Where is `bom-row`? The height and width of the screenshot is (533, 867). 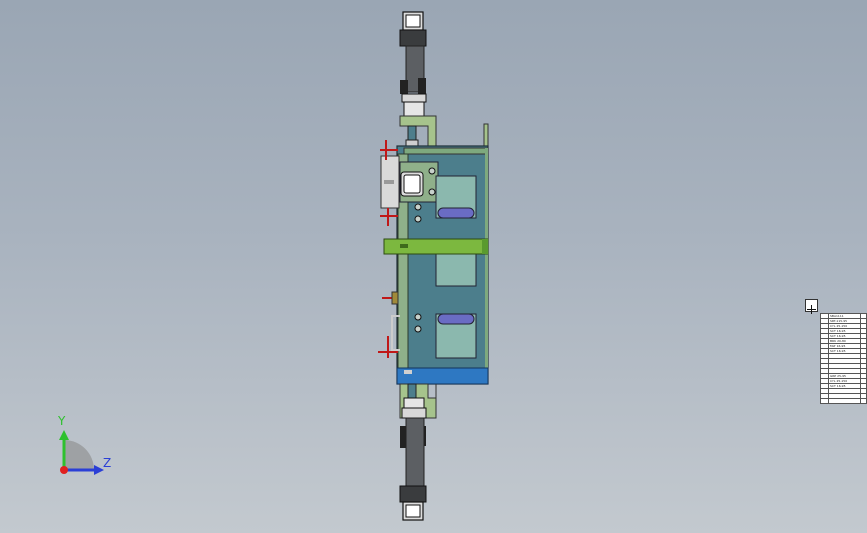 bom-row is located at coordinates (843, 401).